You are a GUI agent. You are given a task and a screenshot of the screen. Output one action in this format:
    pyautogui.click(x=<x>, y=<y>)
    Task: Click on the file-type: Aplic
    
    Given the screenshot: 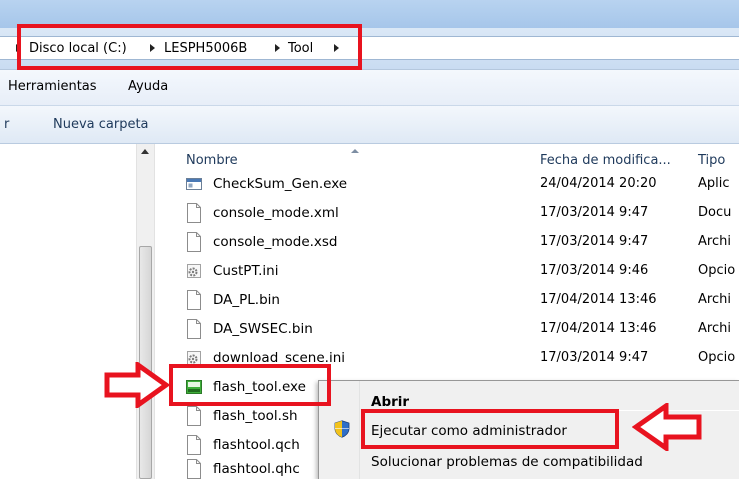 What is the action you would take?
    pyautogui.click(x=714, y=183)
    